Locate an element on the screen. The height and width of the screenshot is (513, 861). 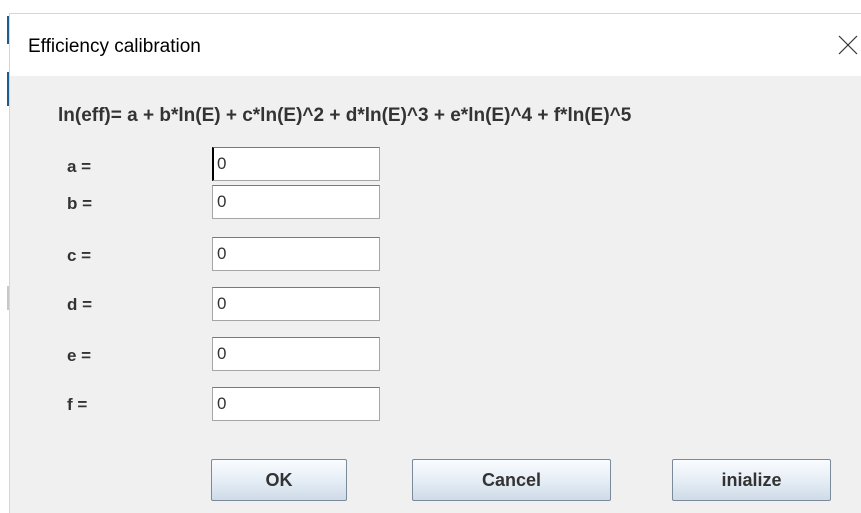
background-window-edge is located at coordinates (4, 256).